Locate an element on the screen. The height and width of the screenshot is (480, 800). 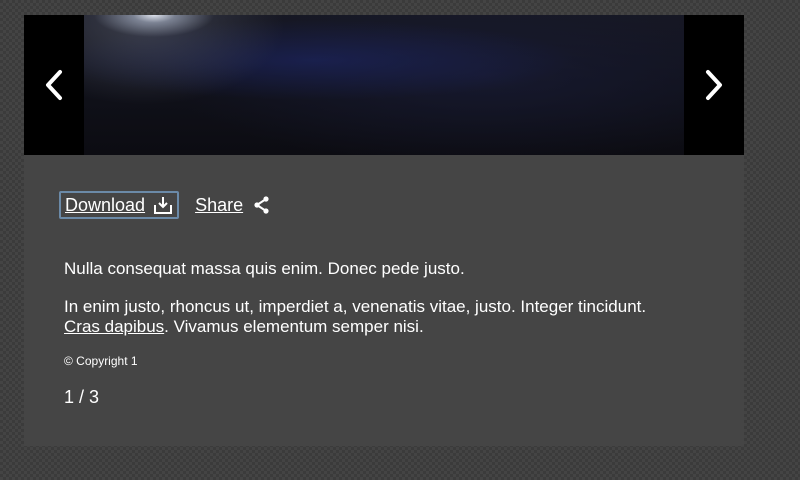
chevron-left-icon is located at coordinates (54, 85).